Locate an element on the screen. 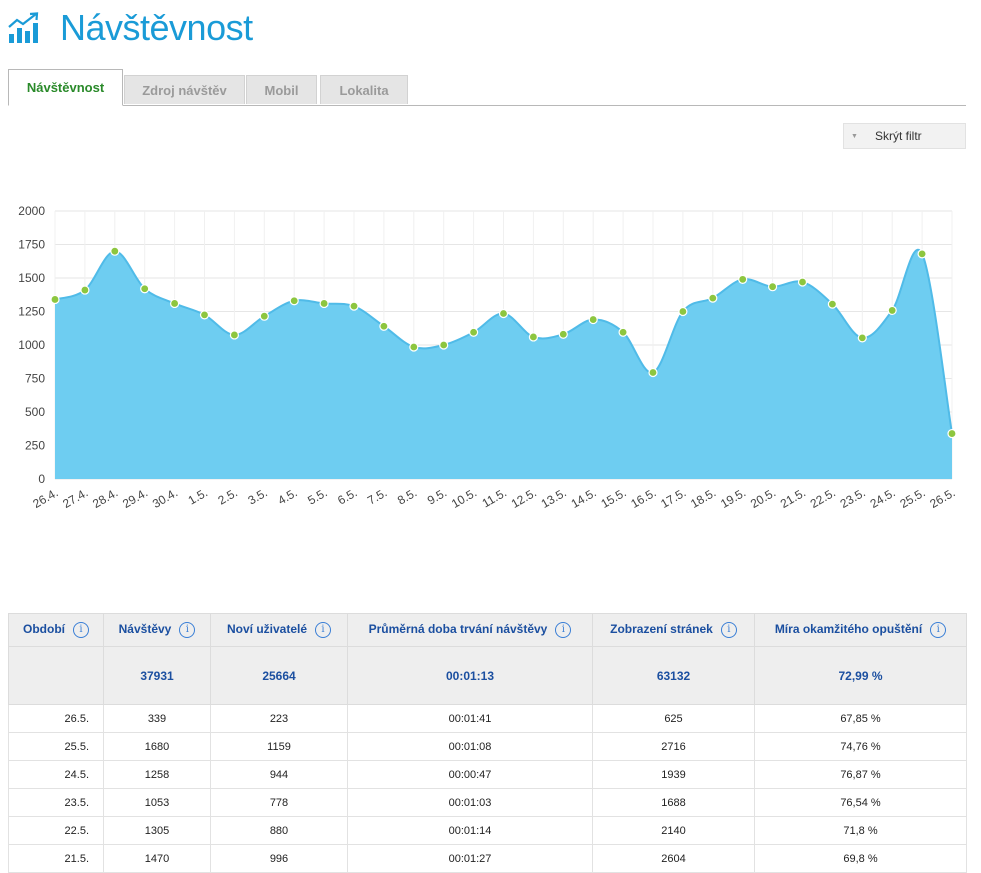 This screenshot has height=873, width=981. tab-zdroj-navstev: Zdroj návštěv is located at coordinates (184, 89).